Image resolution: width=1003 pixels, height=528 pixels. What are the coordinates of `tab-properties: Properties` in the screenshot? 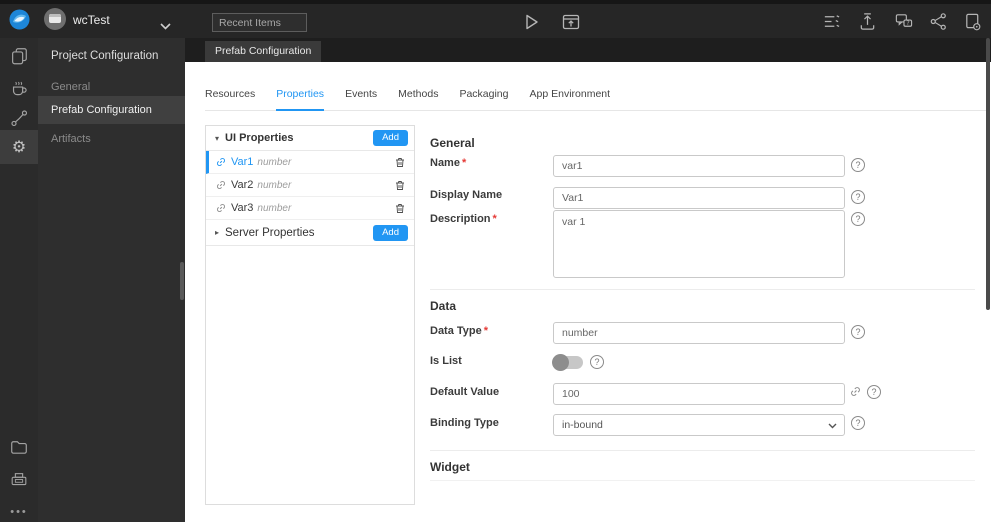 It's located at (300, 99).